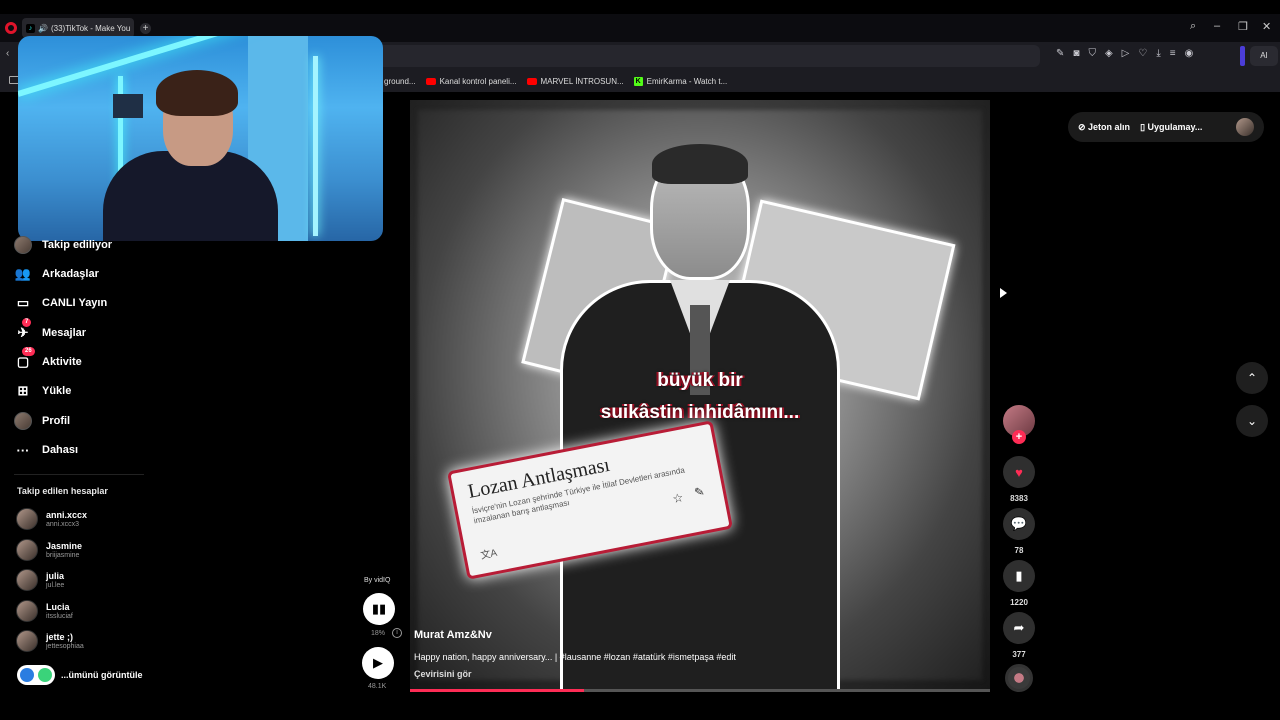 The width and height of the screenshot is (1280, 720). I want to click on sidebar-item-messages: ✈ 7 Mesajlar, so click(50, 331).